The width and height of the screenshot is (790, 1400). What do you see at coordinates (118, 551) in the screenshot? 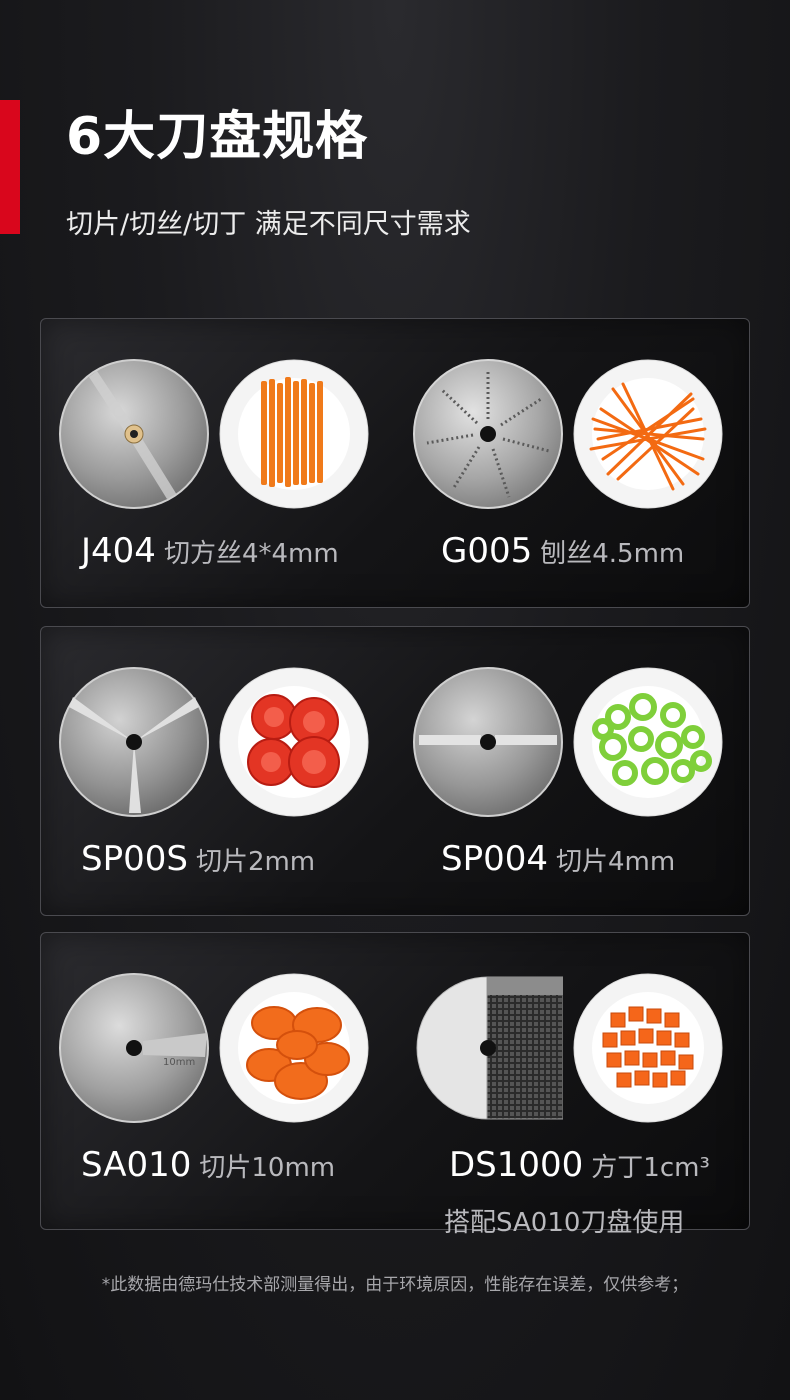
I see `blade-code: J404` at bounding box center [118, 551].